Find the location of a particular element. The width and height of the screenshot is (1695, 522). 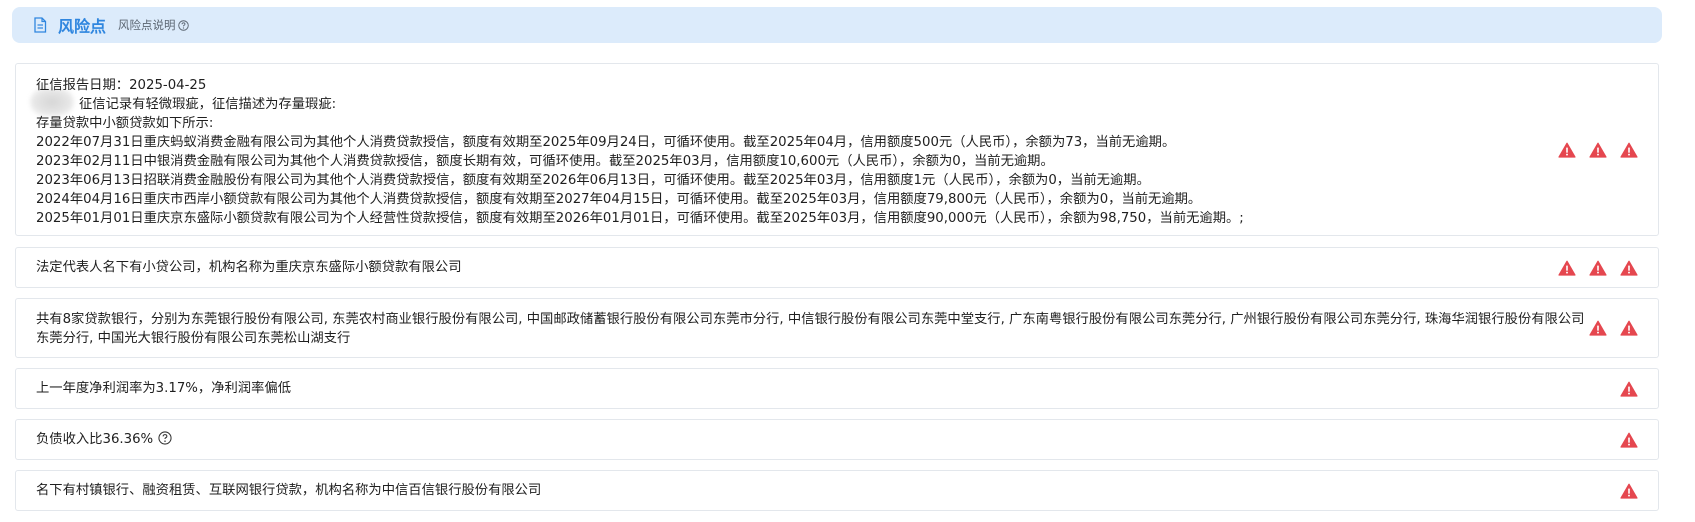

credit-report-date: 征信报告日期：2025-04-25 is located at coordinates (121, 85).